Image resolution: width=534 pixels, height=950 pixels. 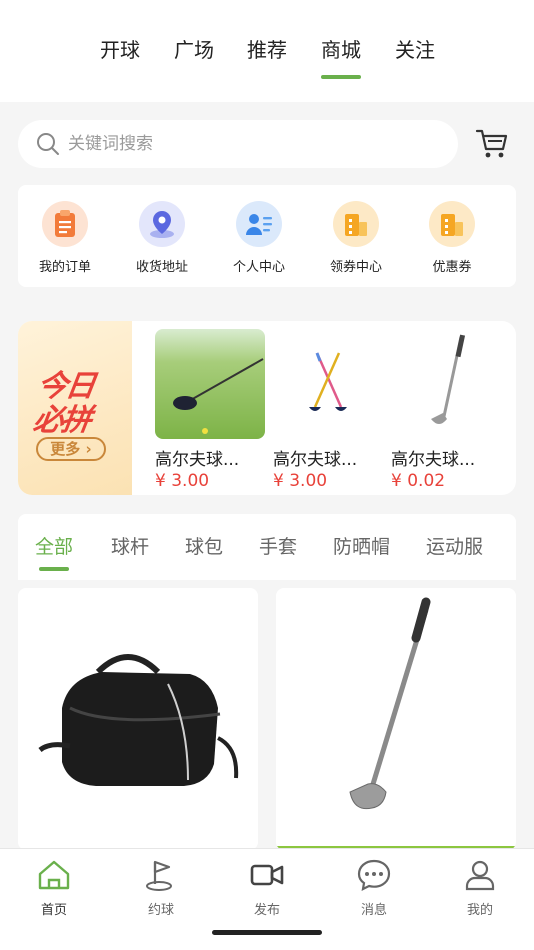 I want to click on more-button: 更多 ›, so click(x=71, y=449).